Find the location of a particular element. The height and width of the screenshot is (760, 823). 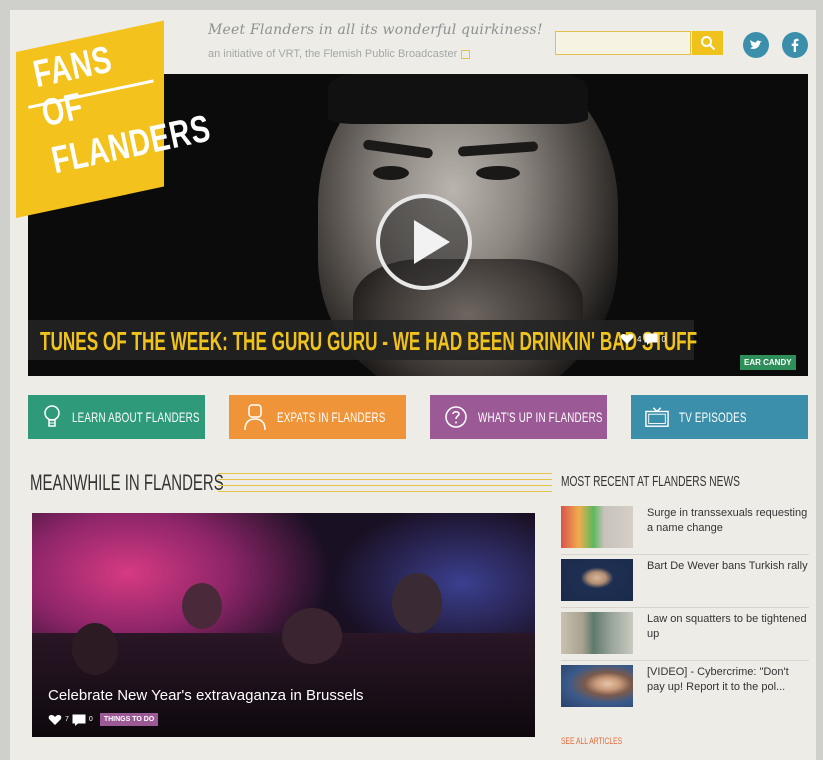

hero-meta: 4 0 is located at coordinates (643, 339).